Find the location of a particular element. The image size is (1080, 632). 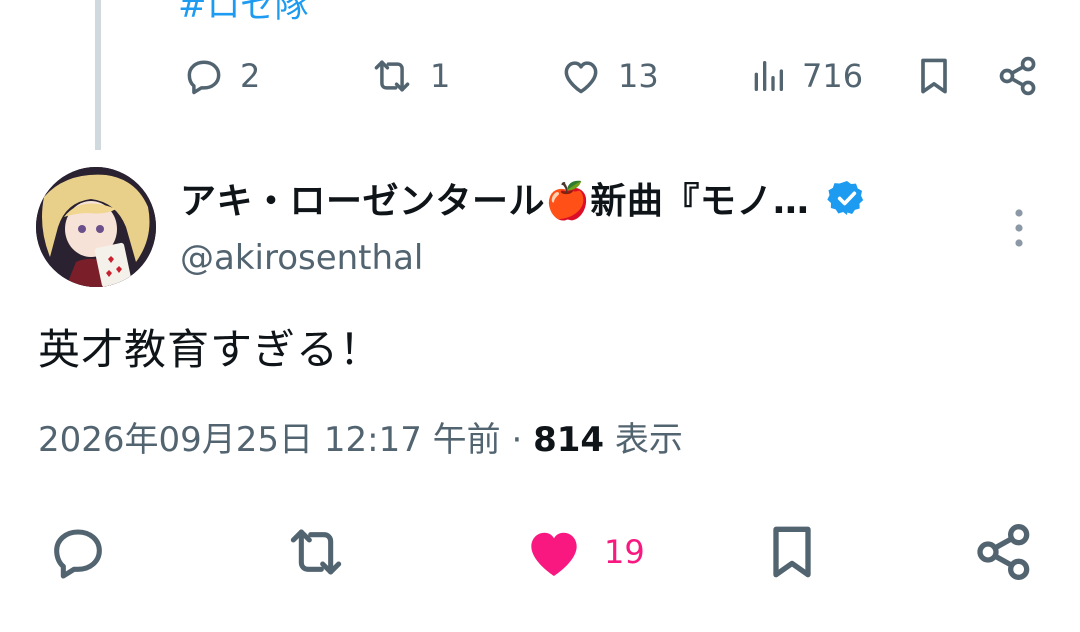

retweet-button is located at coordinates (316, 552).